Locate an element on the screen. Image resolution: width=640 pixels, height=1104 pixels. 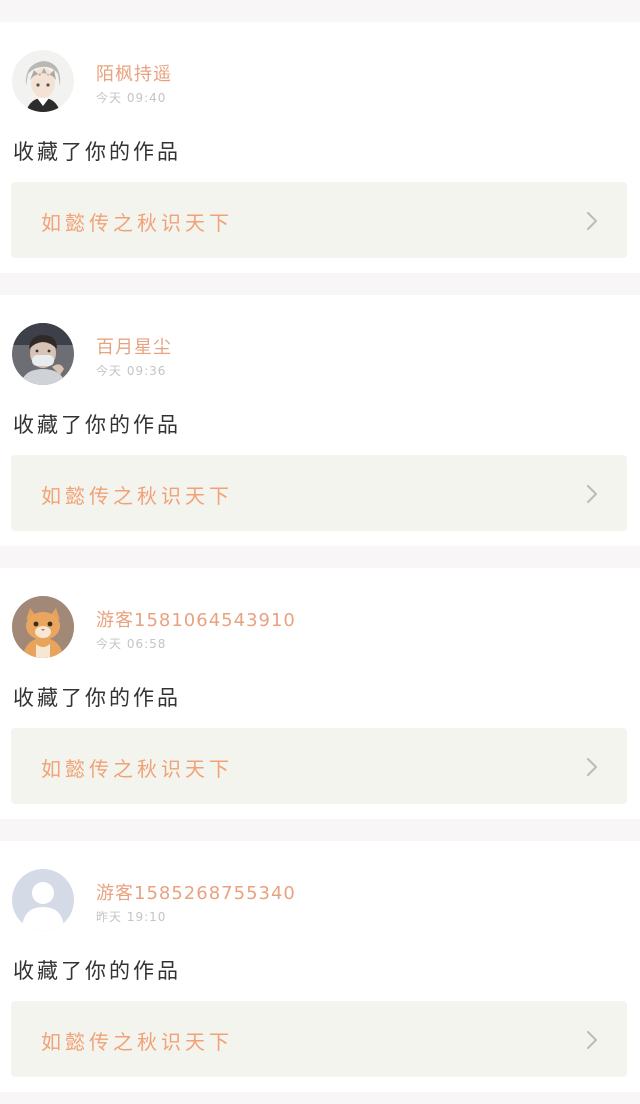
username: 百月星尘 is located at coordinates (134, 346).